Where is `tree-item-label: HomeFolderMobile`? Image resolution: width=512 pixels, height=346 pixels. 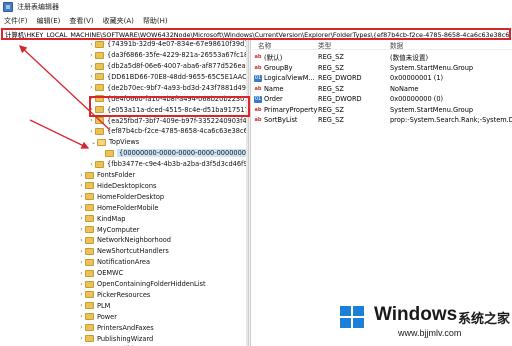 tree-item-label: HomeFolderMobile is located at coordinates (128, 207).